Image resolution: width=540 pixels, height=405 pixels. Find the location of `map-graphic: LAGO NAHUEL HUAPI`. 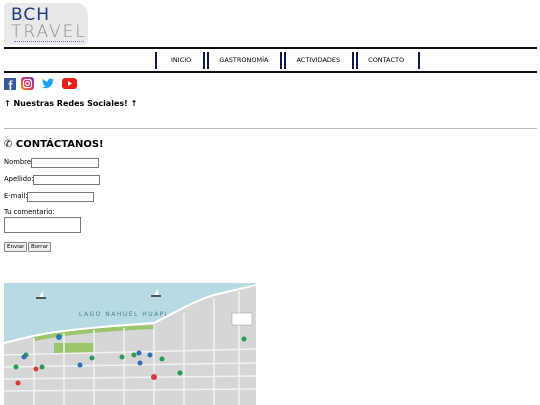

map-graphic: LAGO NAHUEL HUAPI is located at coordinates (130, 344).